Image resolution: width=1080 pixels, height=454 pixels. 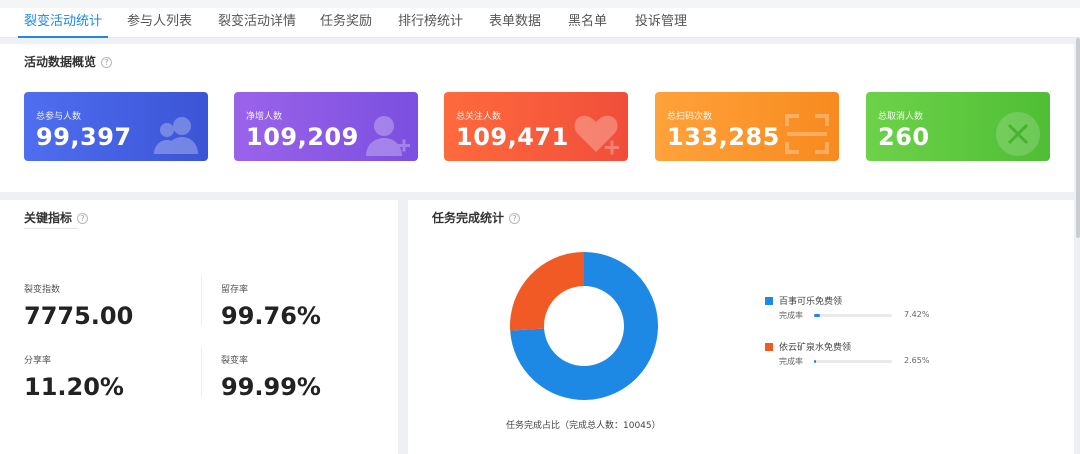 I want to click on legend-label: 百事可乐免费领, so click(x=811, y=302).